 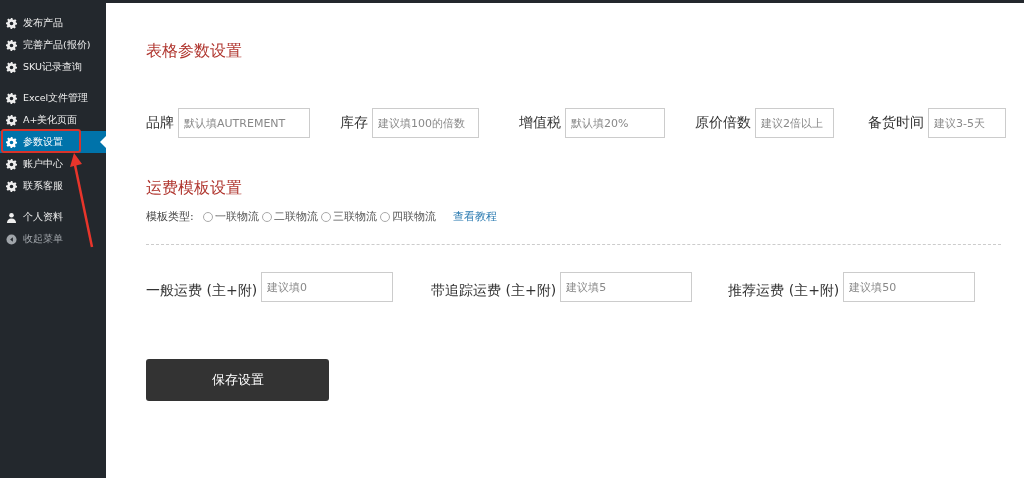 What do you see at coordinates (784, 291) in the screenshot?
I see `field-label: 推荐运费 (主+附)` at bounding box center [784, 291].